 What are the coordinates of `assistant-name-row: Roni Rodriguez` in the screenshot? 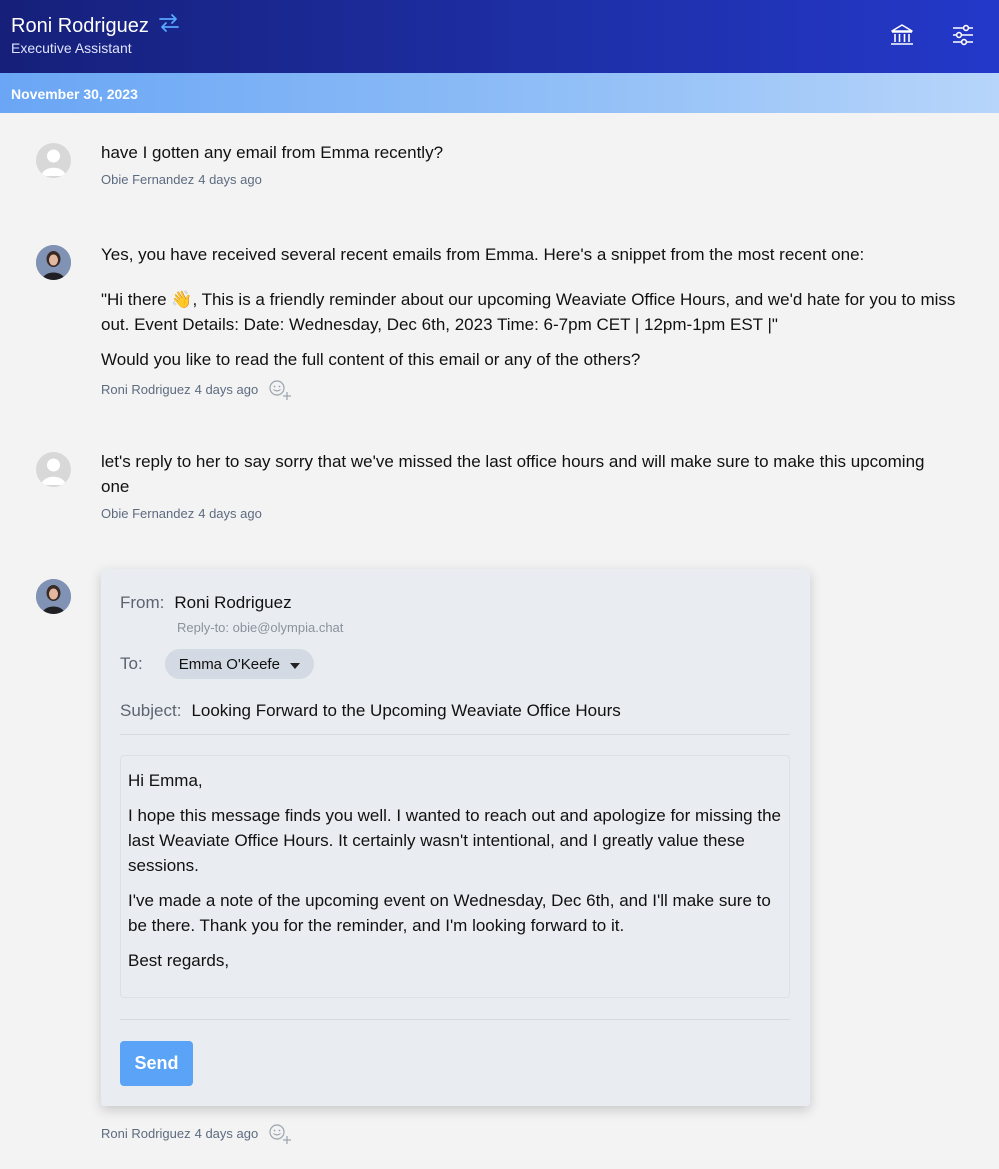 It's located at (96, 26).